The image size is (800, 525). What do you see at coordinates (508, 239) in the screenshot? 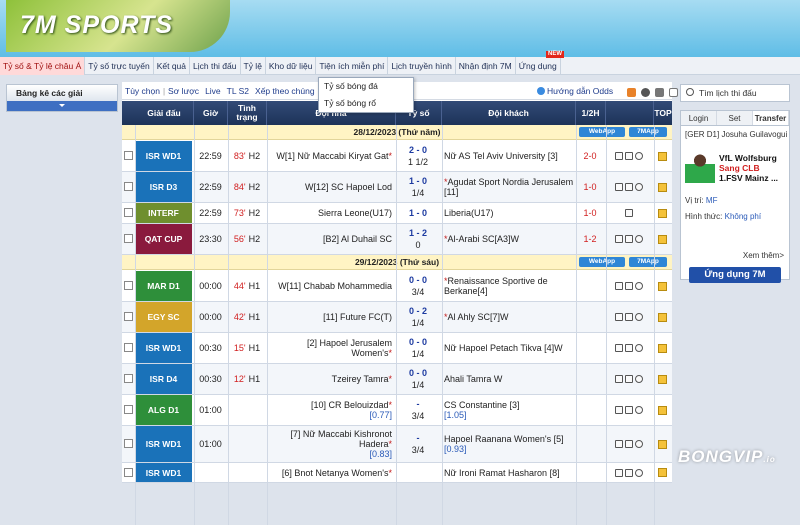
I see `away-team: *Al-Arabi SC[A3]W` at bounding box center [508, 239].